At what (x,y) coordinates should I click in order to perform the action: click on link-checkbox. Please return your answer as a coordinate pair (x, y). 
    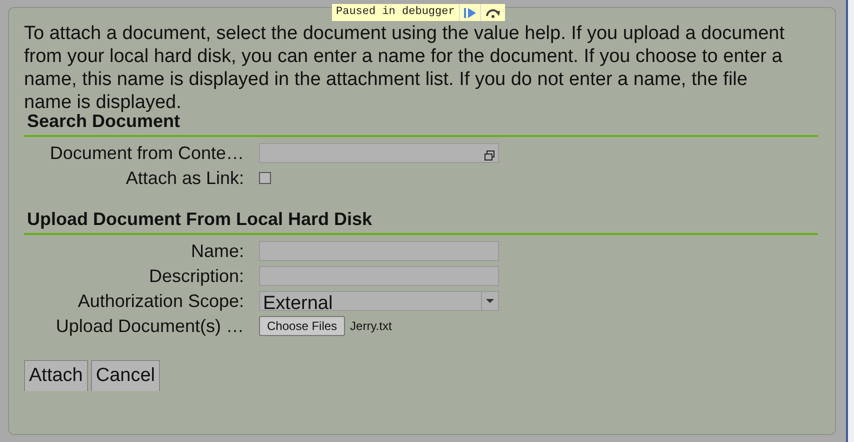
    Looking at the image, I should click on (265, 178).